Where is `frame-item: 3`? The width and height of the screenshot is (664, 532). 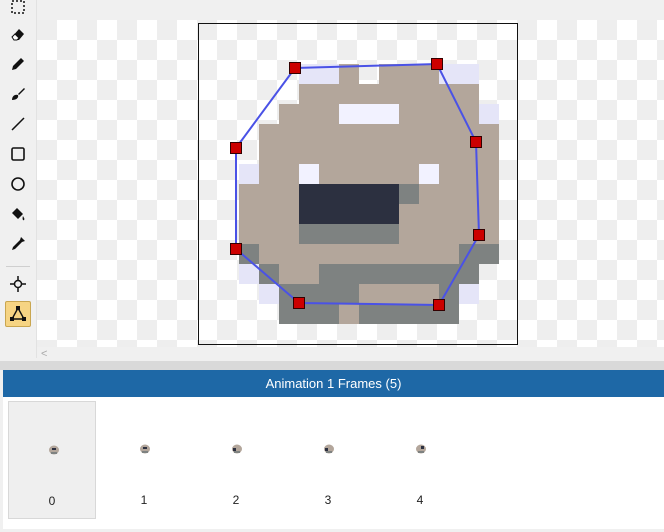
frame-item: 3 is located at coordinates (328, 460).